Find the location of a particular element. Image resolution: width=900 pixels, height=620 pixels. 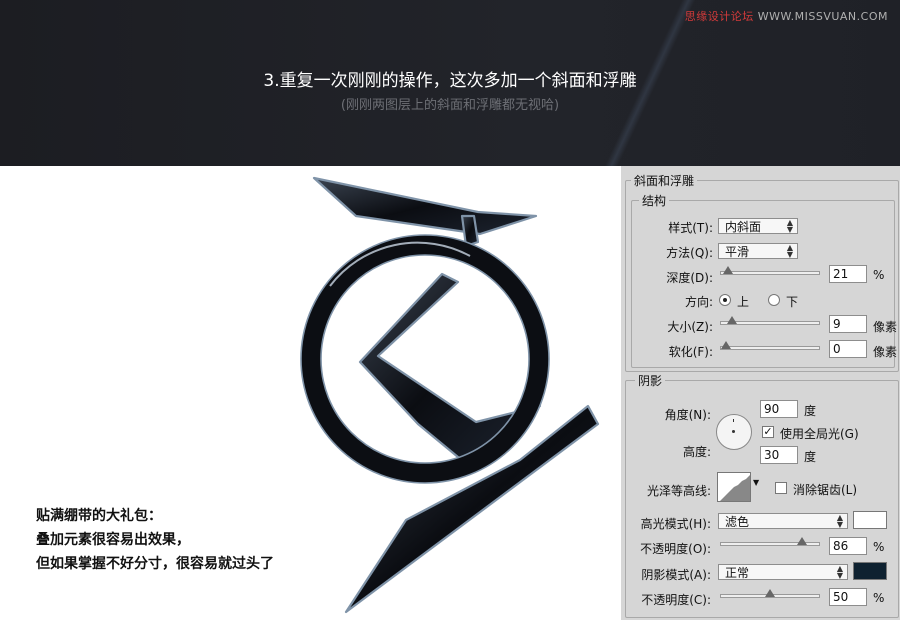

highlight-opacity-unit: % is located at coordinates (879, 547).